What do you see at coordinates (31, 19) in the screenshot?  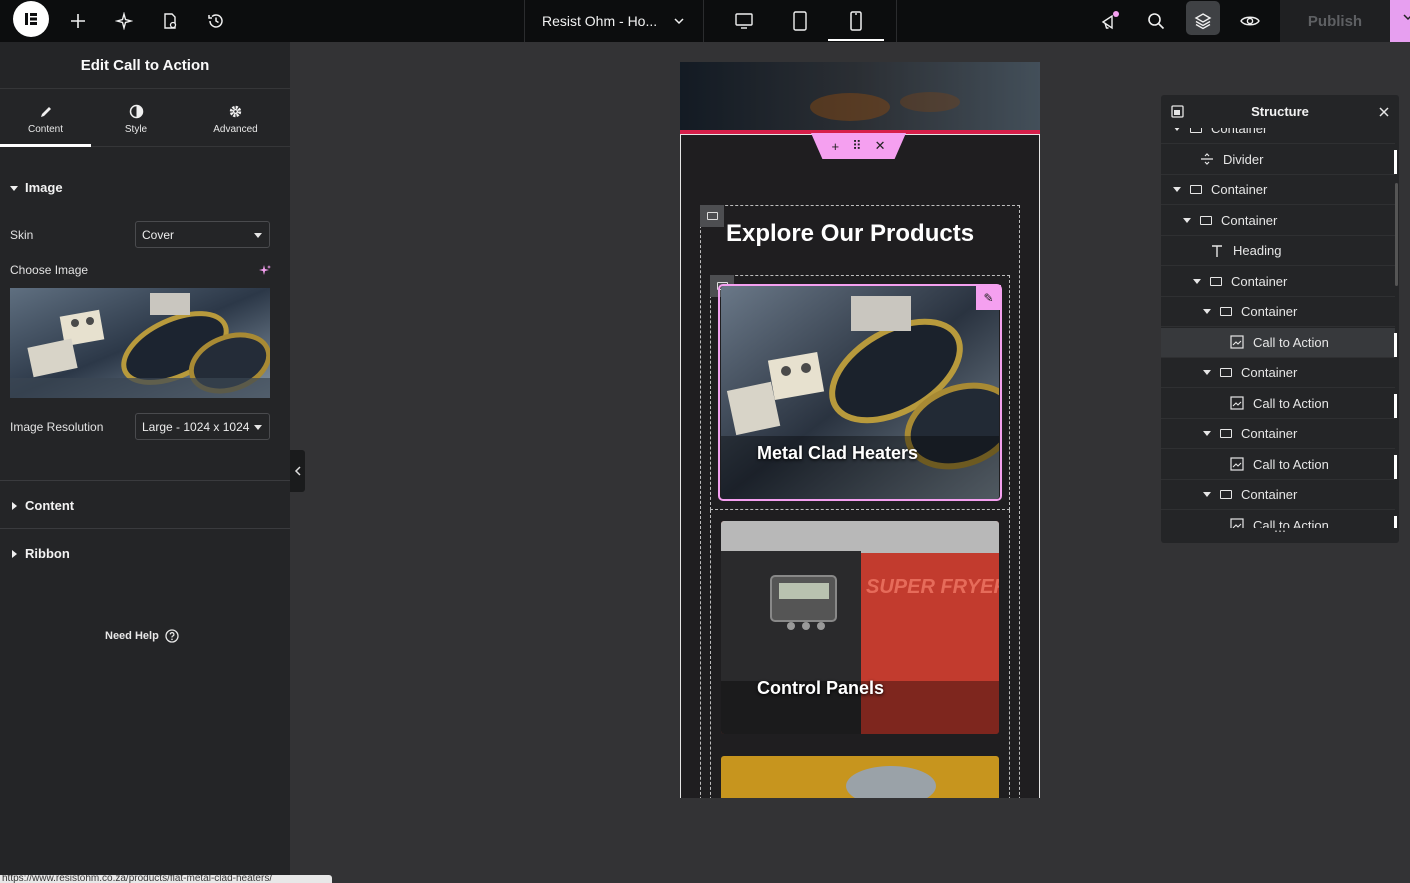 I see `elementor-logo-icon` at bounding box center [31, 19].